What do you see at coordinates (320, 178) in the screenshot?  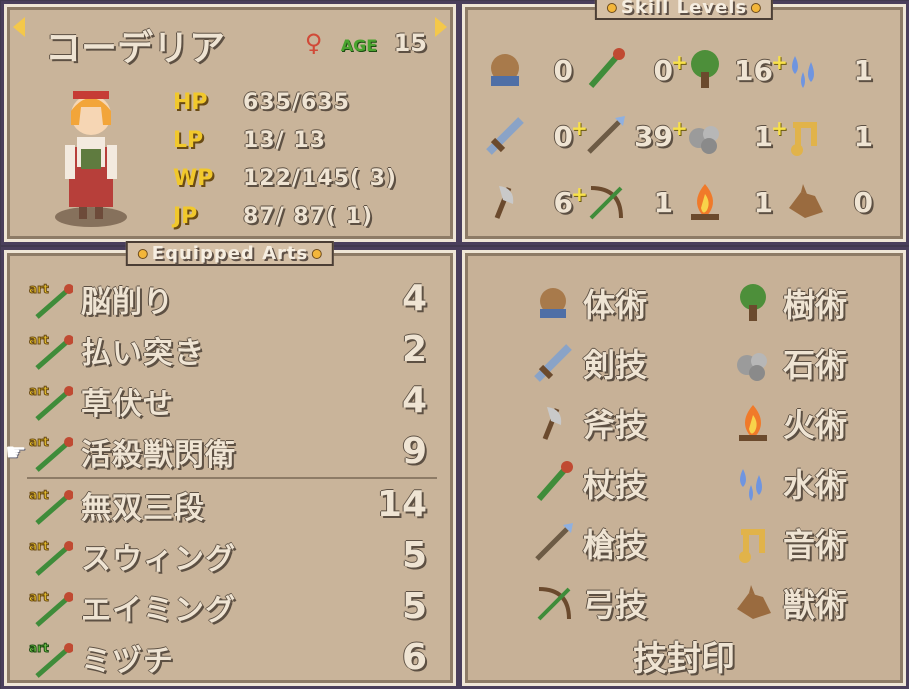 I see `wp-value: 122/145( 3)` at bounding box center [320, 178].